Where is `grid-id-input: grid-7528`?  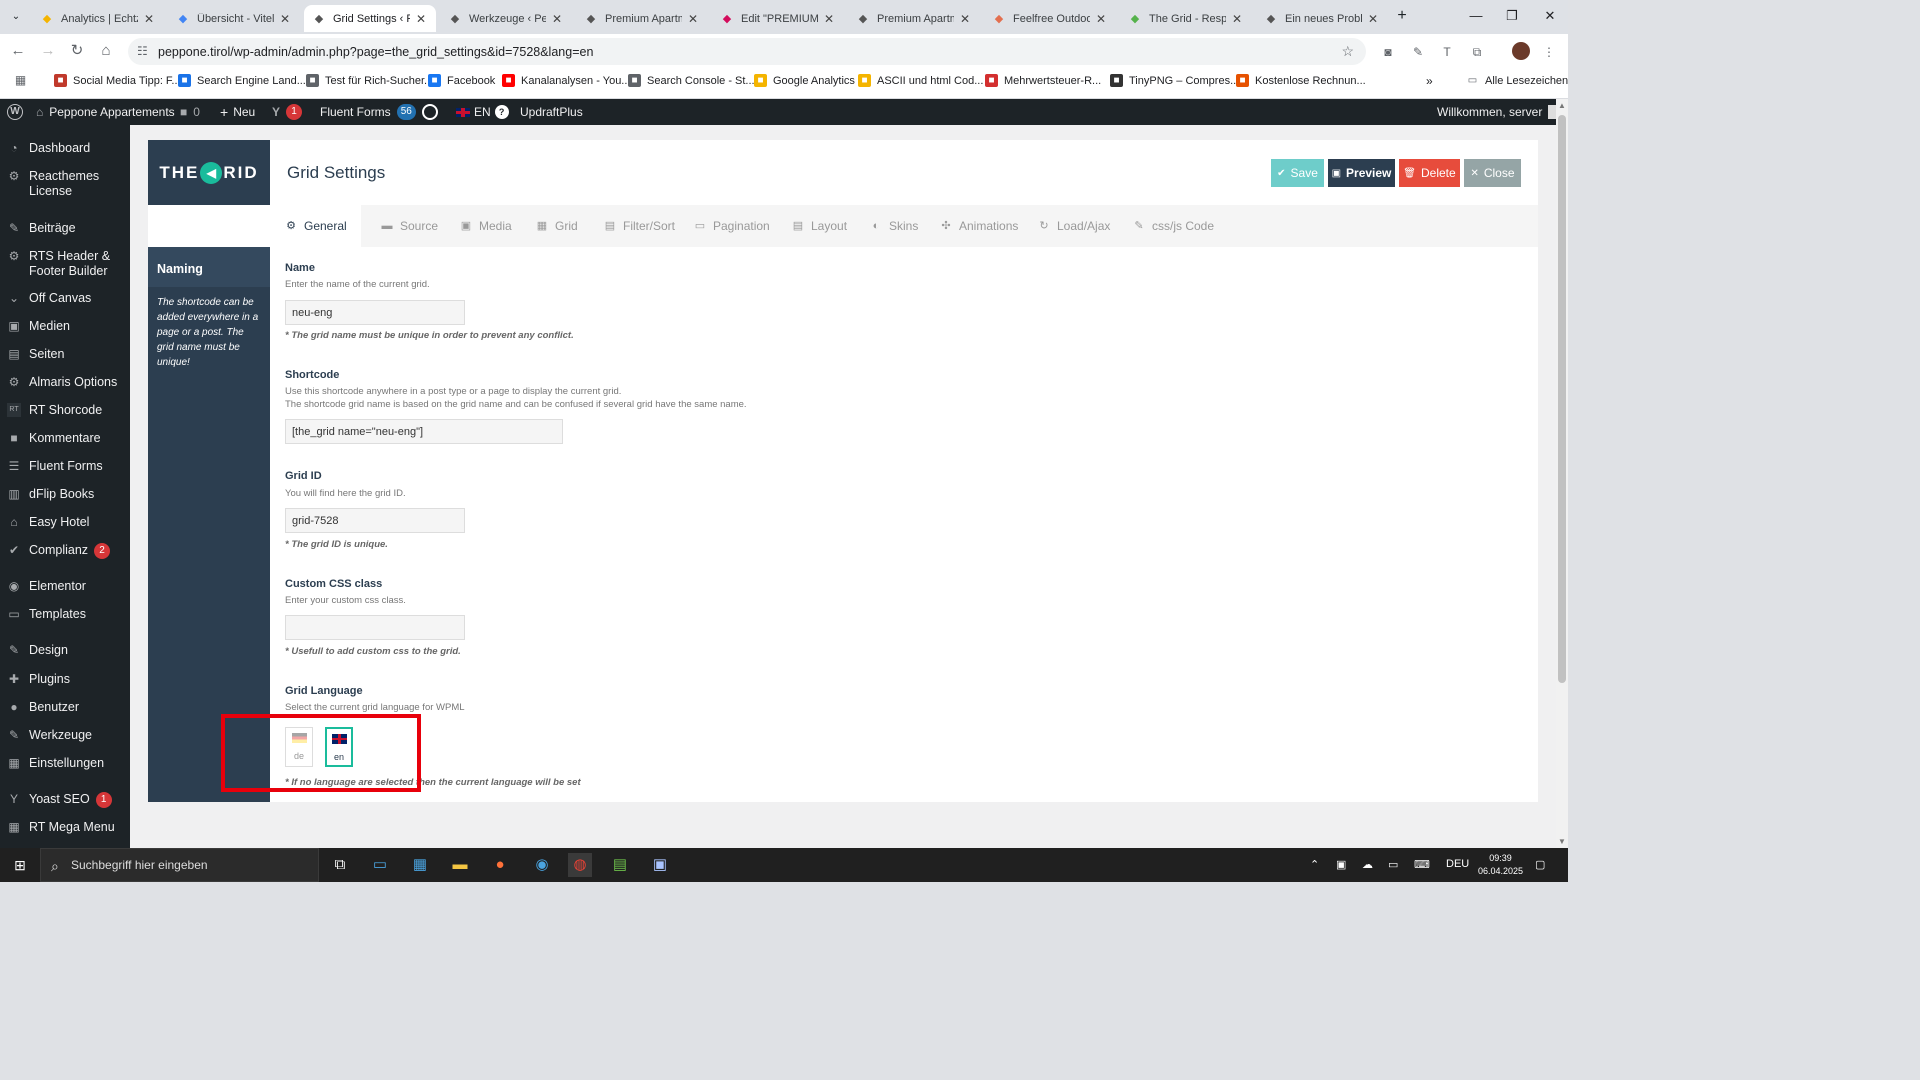
grid-id-input: grid-7528 is located at coordinates (375, 520).